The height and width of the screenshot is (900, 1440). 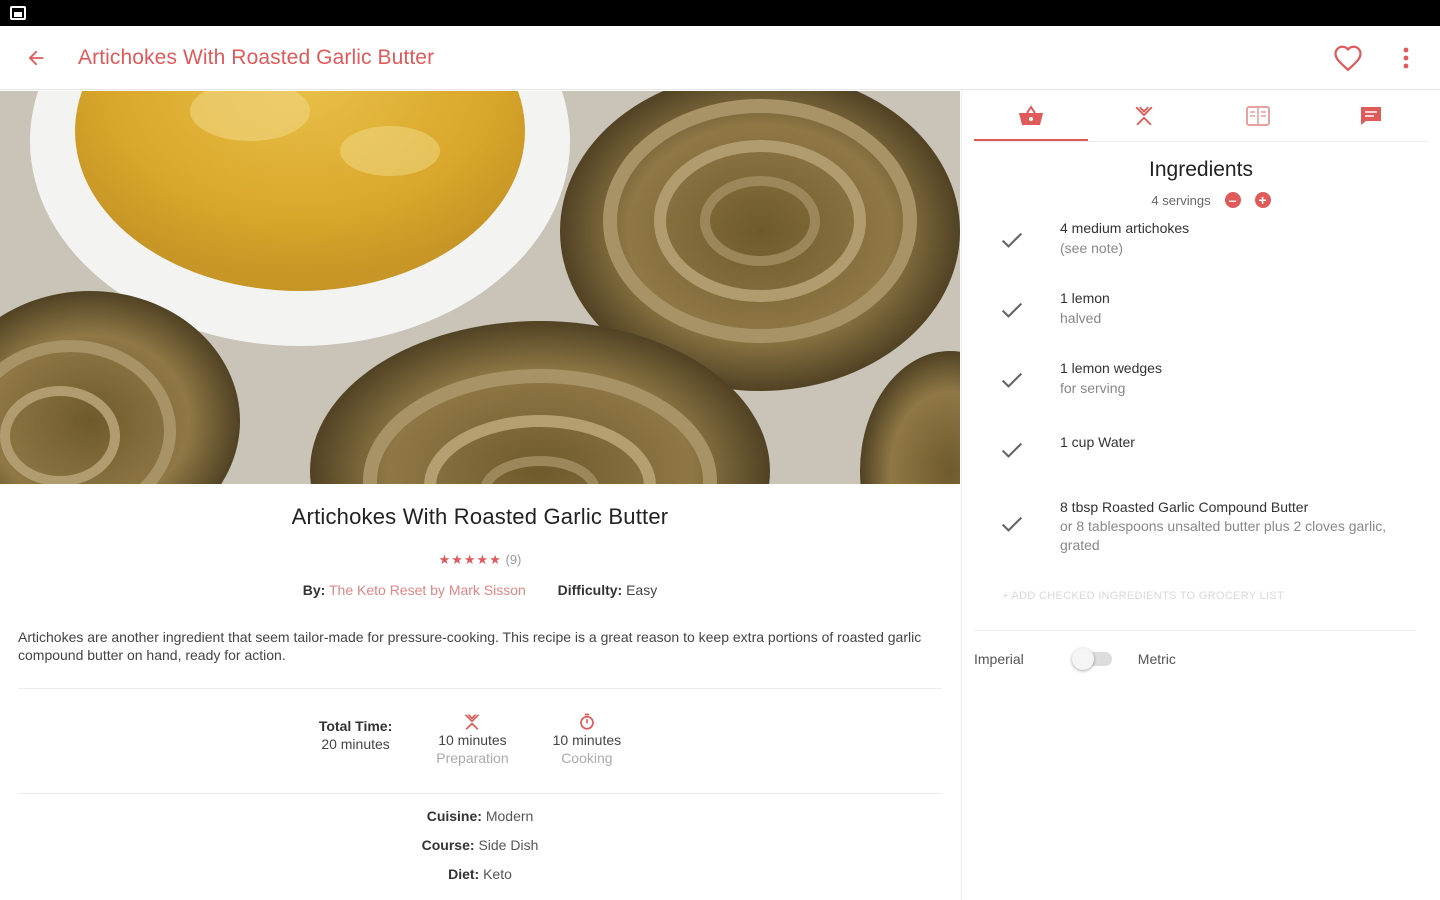 What do you see at coordinates (1091, 659) in the screenshot?
I see `unit-switch` at bounding box center [1091, 659].